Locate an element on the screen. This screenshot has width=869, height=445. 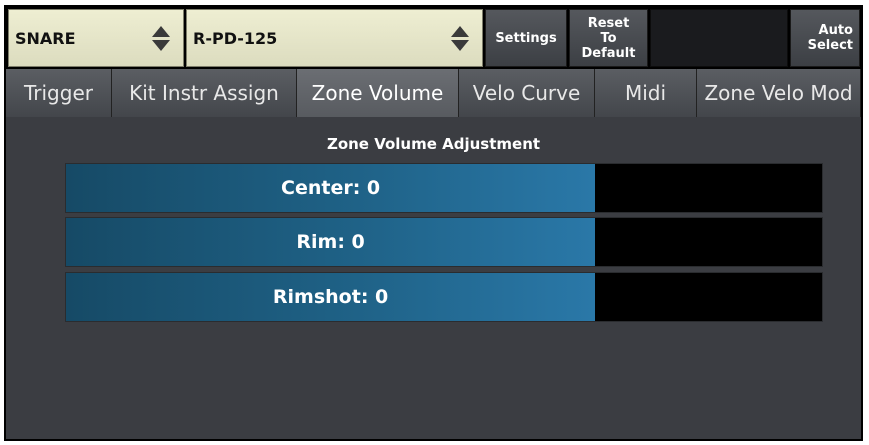
tab-label: Velo Curve is located at coordinates (526, 93).